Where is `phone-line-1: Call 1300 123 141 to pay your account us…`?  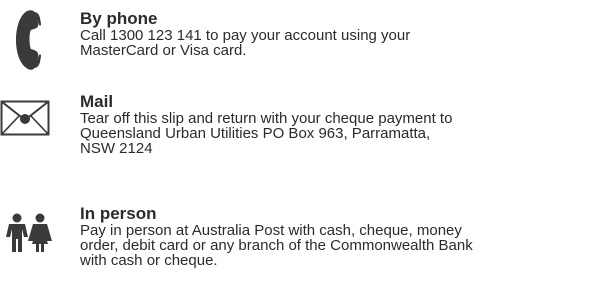 phone-line-1: Call 1300 123 141 to pay your account us… is located at coordinates (245, 35).